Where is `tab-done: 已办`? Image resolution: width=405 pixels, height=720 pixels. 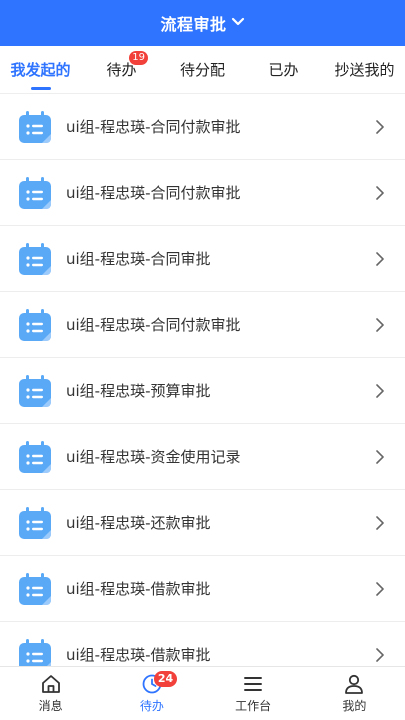 tab-done: 已办 is located at coordinates (283, 70).